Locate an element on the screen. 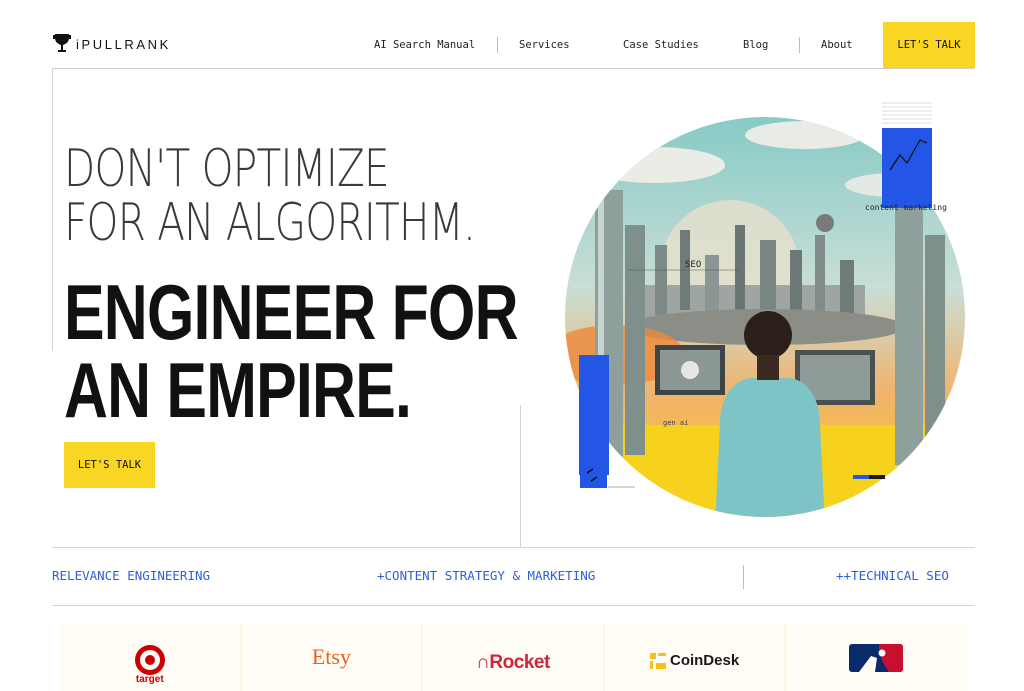 The width and height of the screenshot is (1024, 691). client-target: target is located at coordinates (150, 657).